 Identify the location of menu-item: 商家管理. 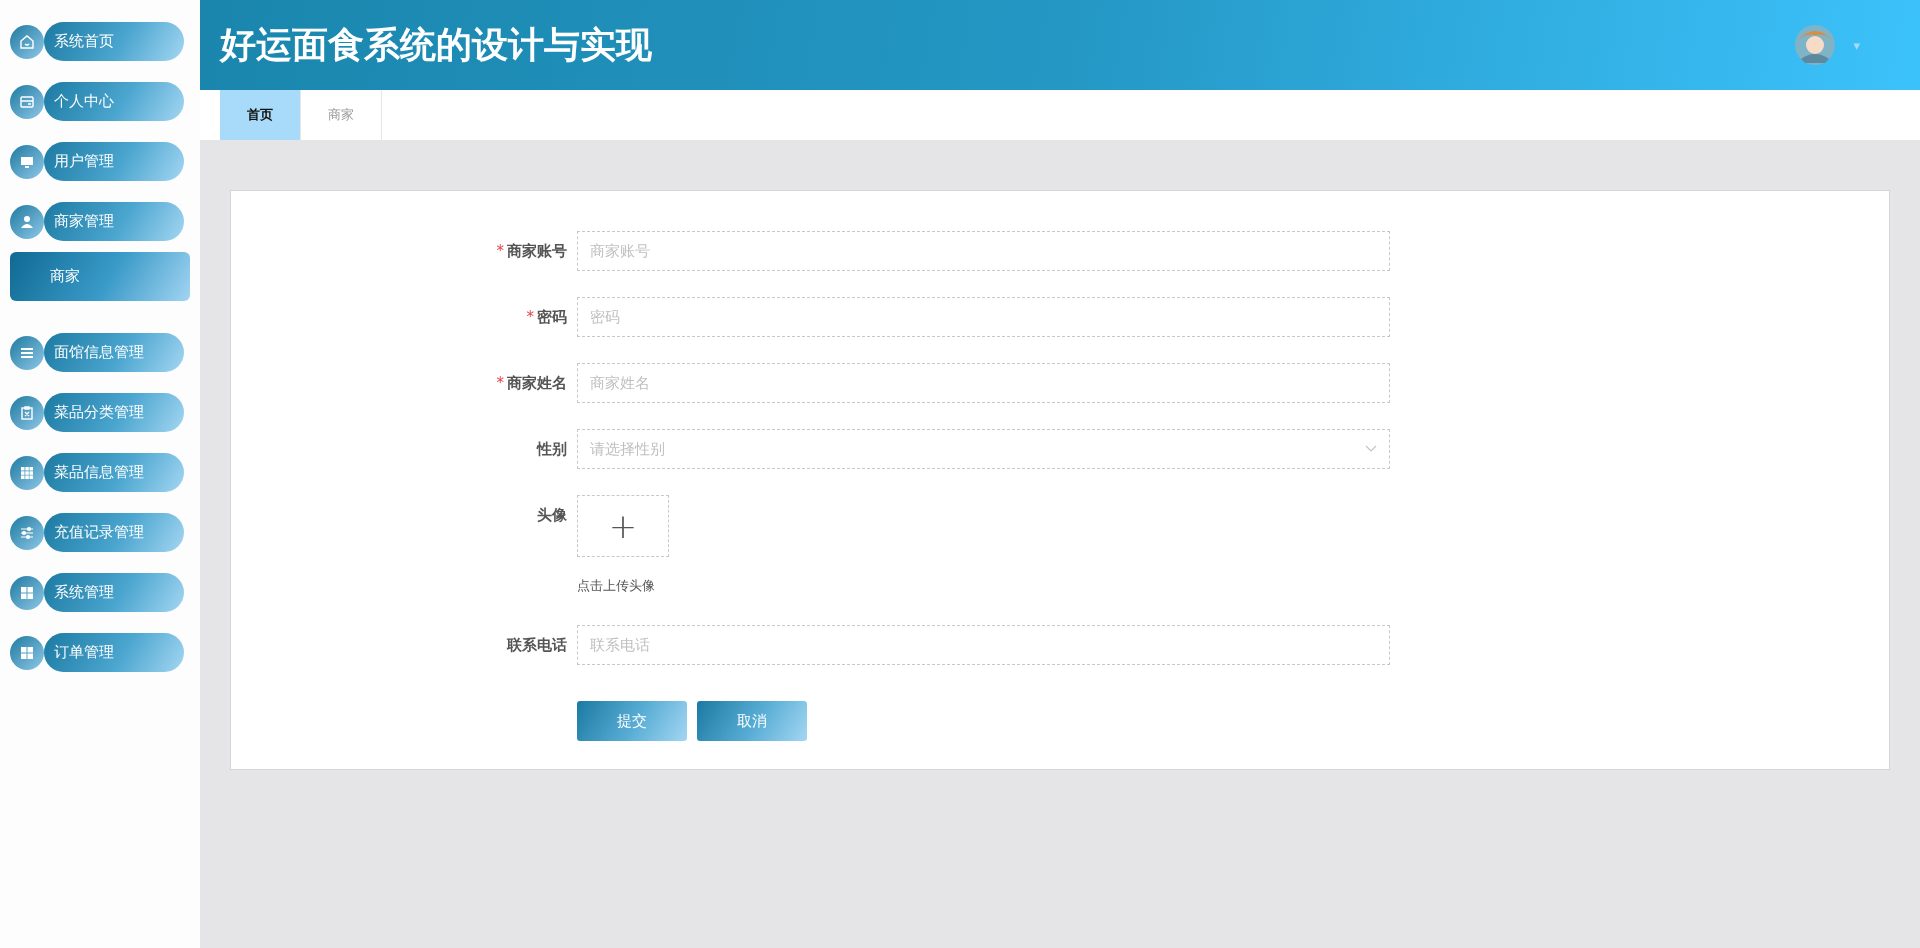
(114, 221).